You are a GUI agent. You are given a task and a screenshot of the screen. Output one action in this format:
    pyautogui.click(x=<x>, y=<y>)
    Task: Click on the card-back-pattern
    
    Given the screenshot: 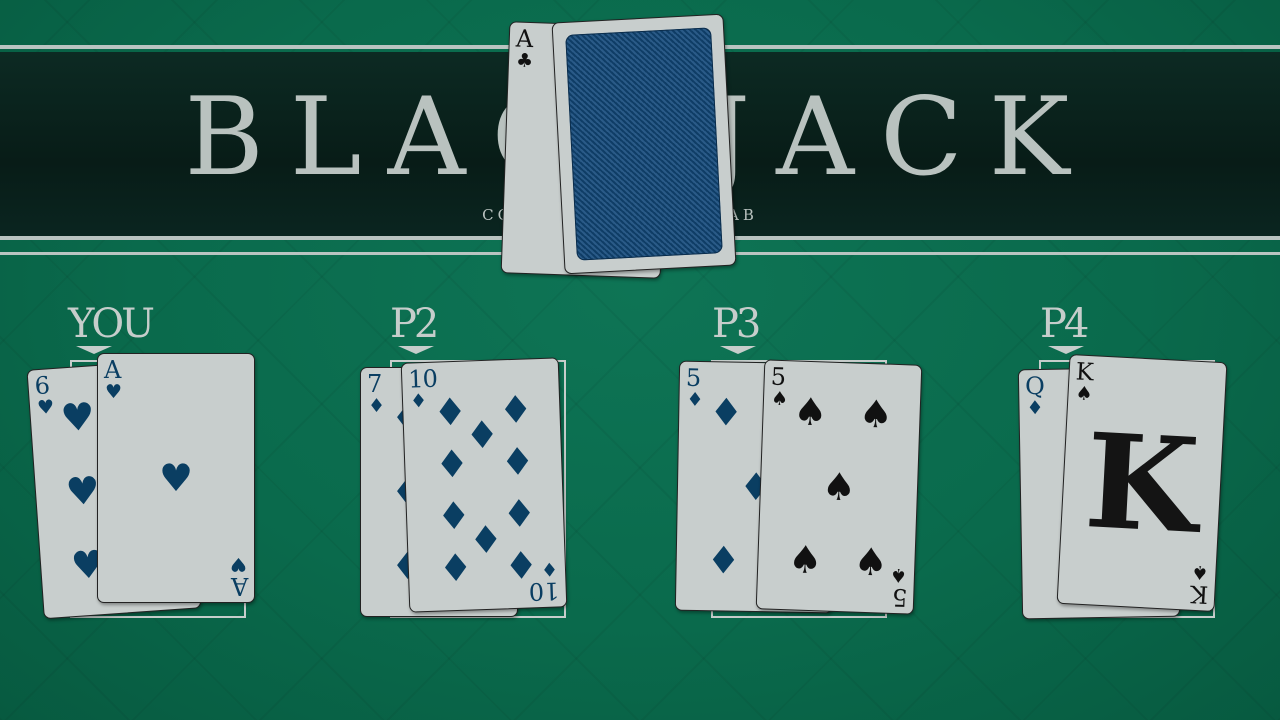 What is the action you would take?
    pyautogui.click(x=644, y=144)
    